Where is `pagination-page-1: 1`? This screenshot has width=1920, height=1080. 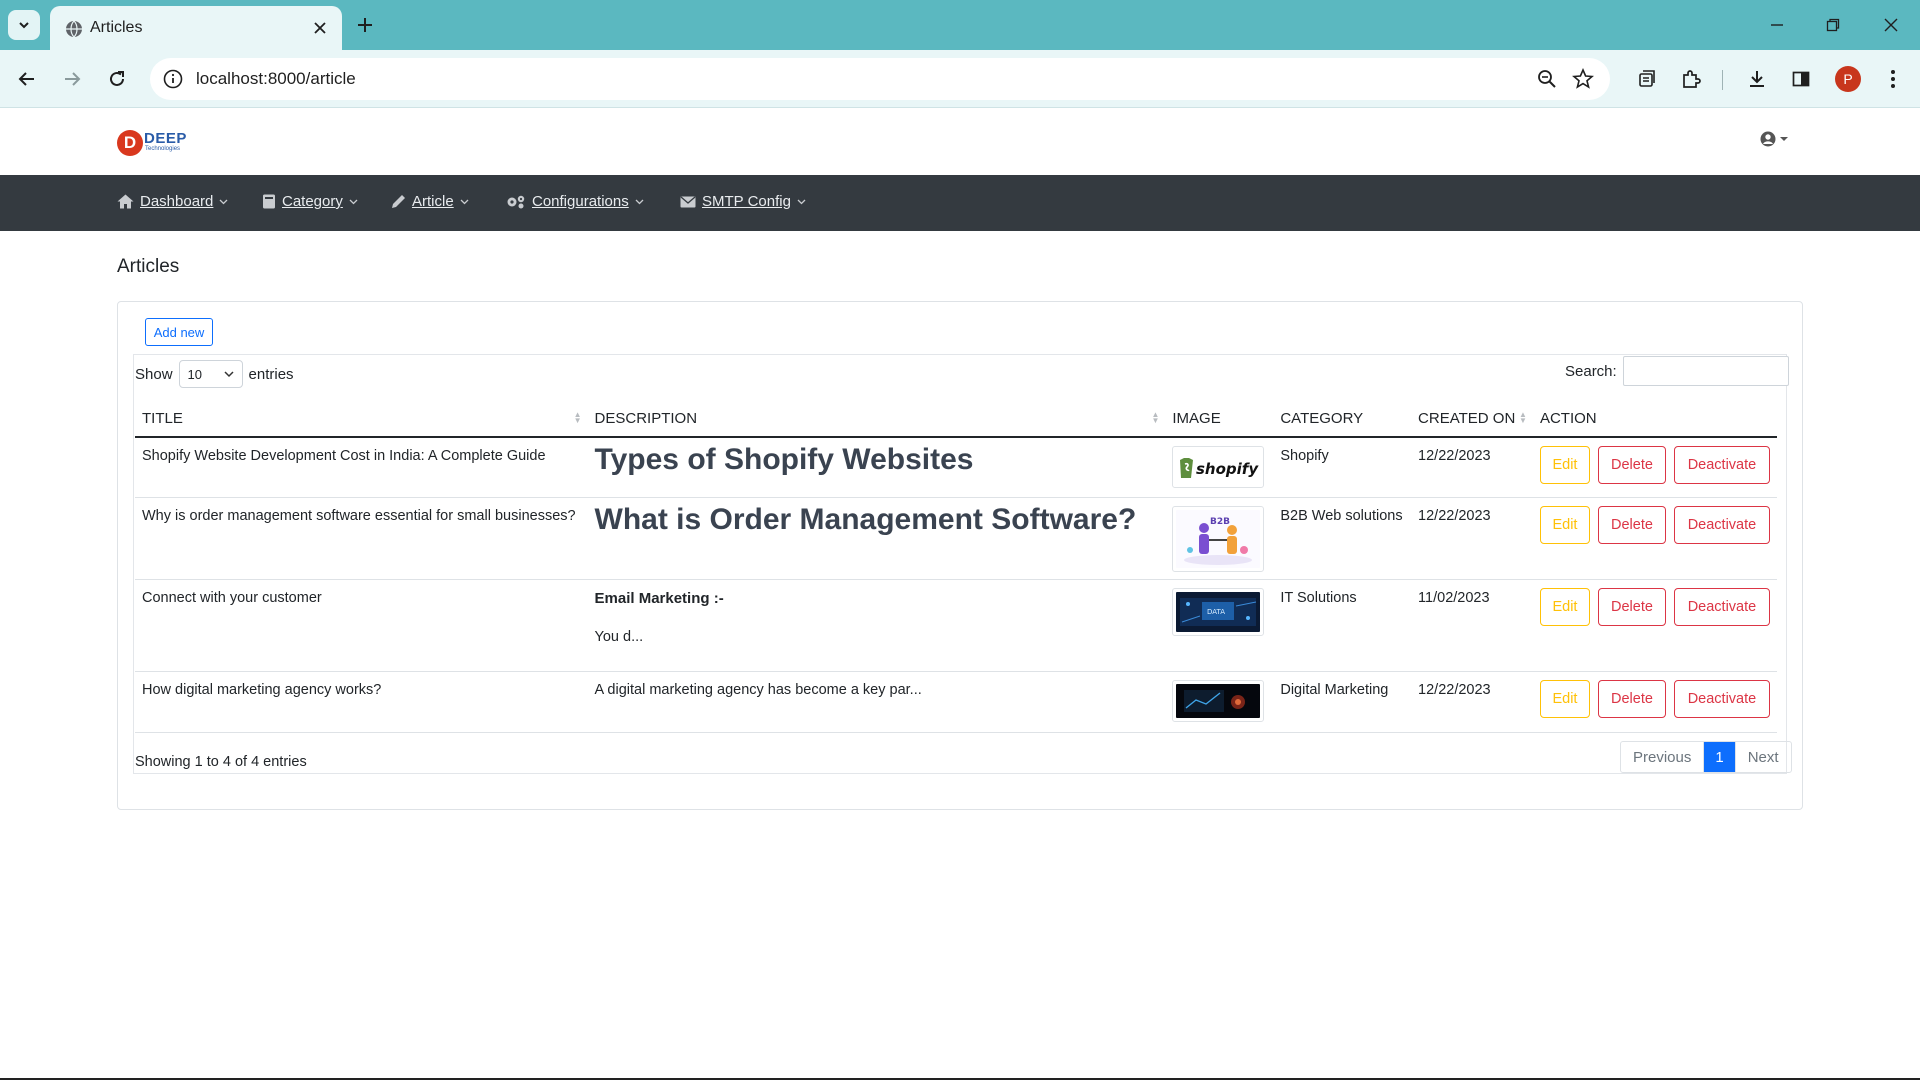 pagination-page-1: 1 is located at coordinates (1720, 757).